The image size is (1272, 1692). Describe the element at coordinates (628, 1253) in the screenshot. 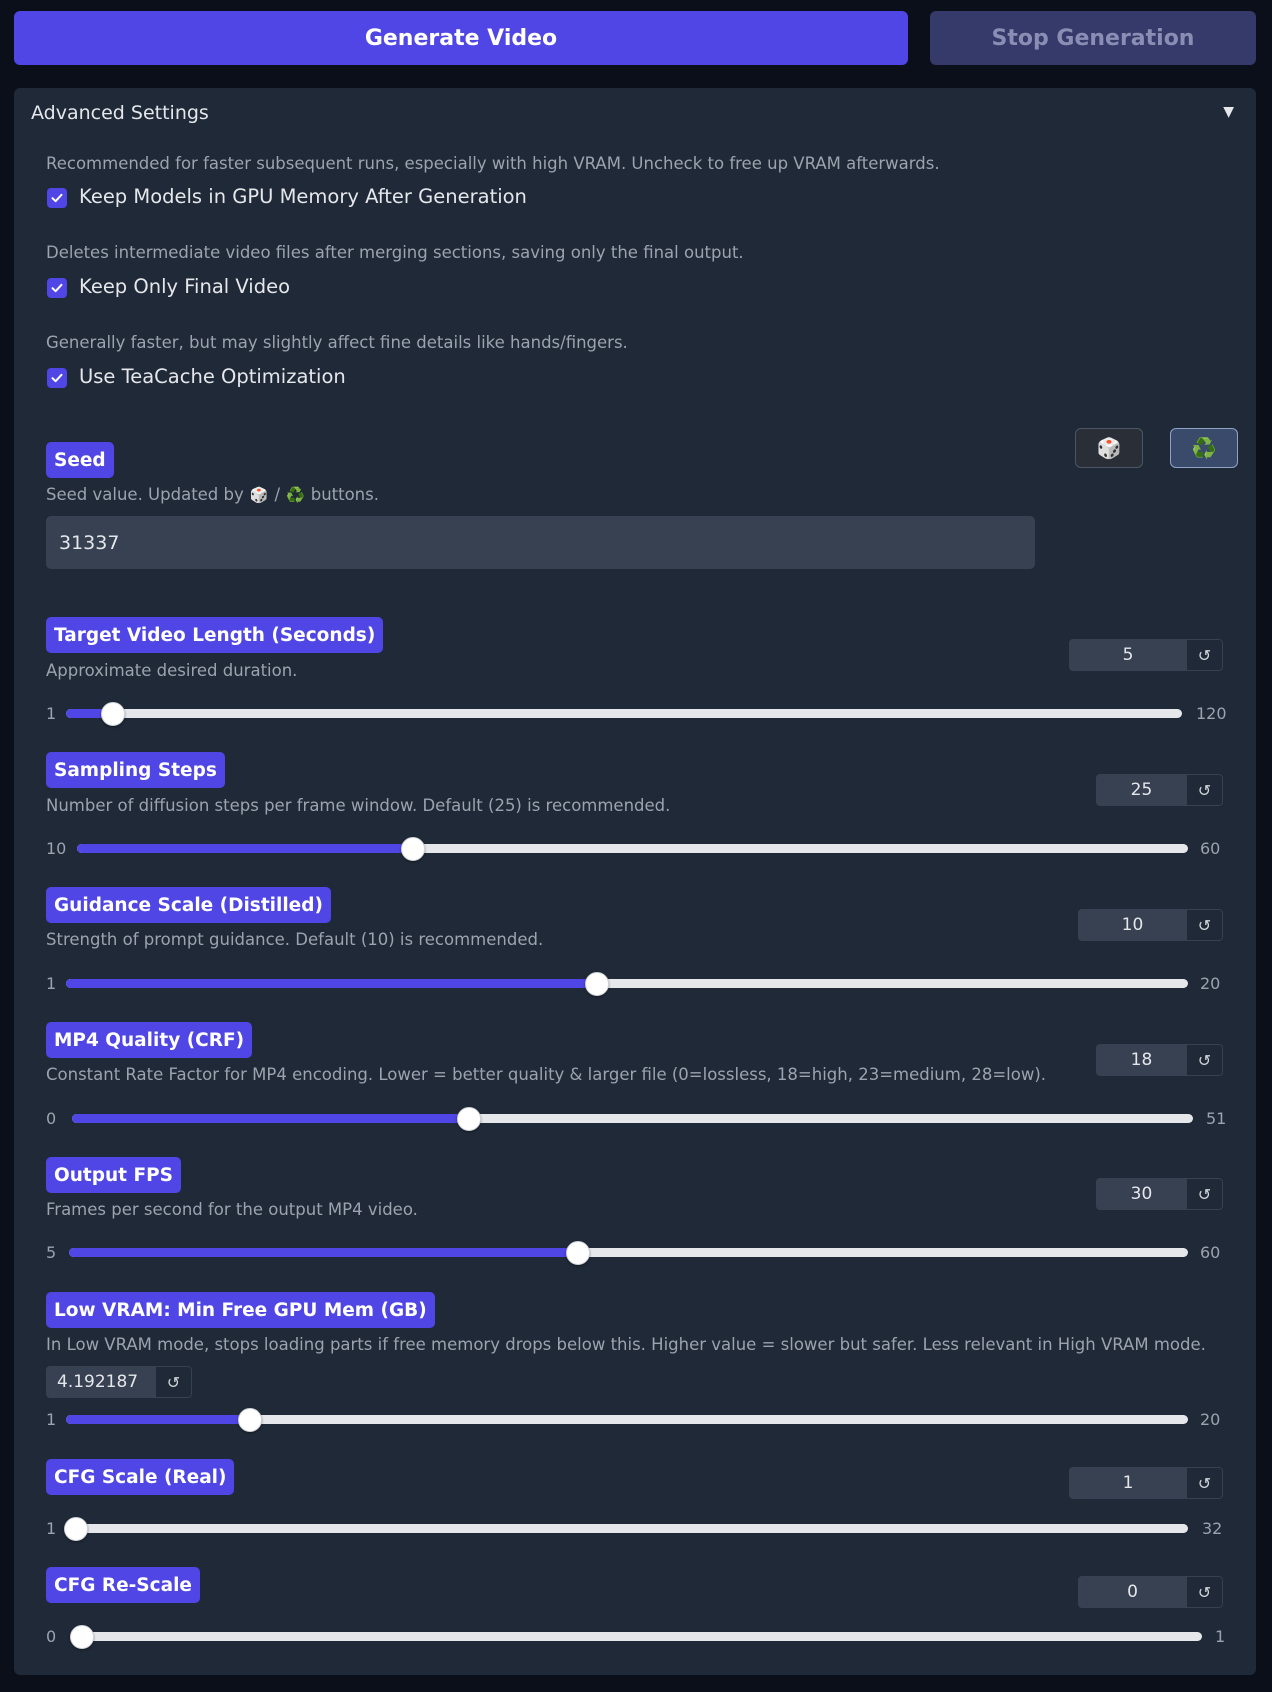

I see `output-fps-slider` at that location.